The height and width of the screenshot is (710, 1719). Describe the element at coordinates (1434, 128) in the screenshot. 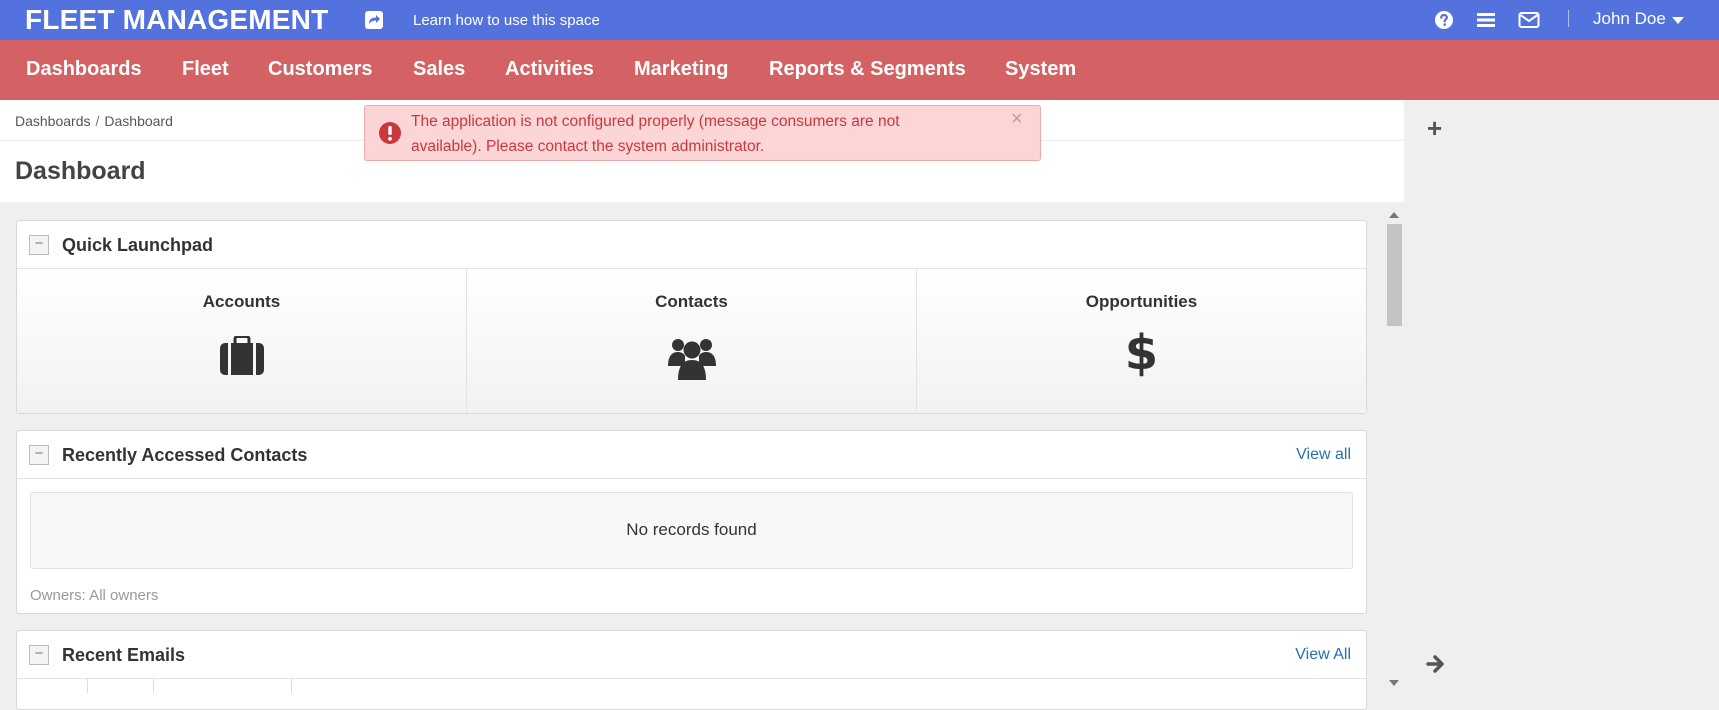

I see `add-widget-button: +` at that location.